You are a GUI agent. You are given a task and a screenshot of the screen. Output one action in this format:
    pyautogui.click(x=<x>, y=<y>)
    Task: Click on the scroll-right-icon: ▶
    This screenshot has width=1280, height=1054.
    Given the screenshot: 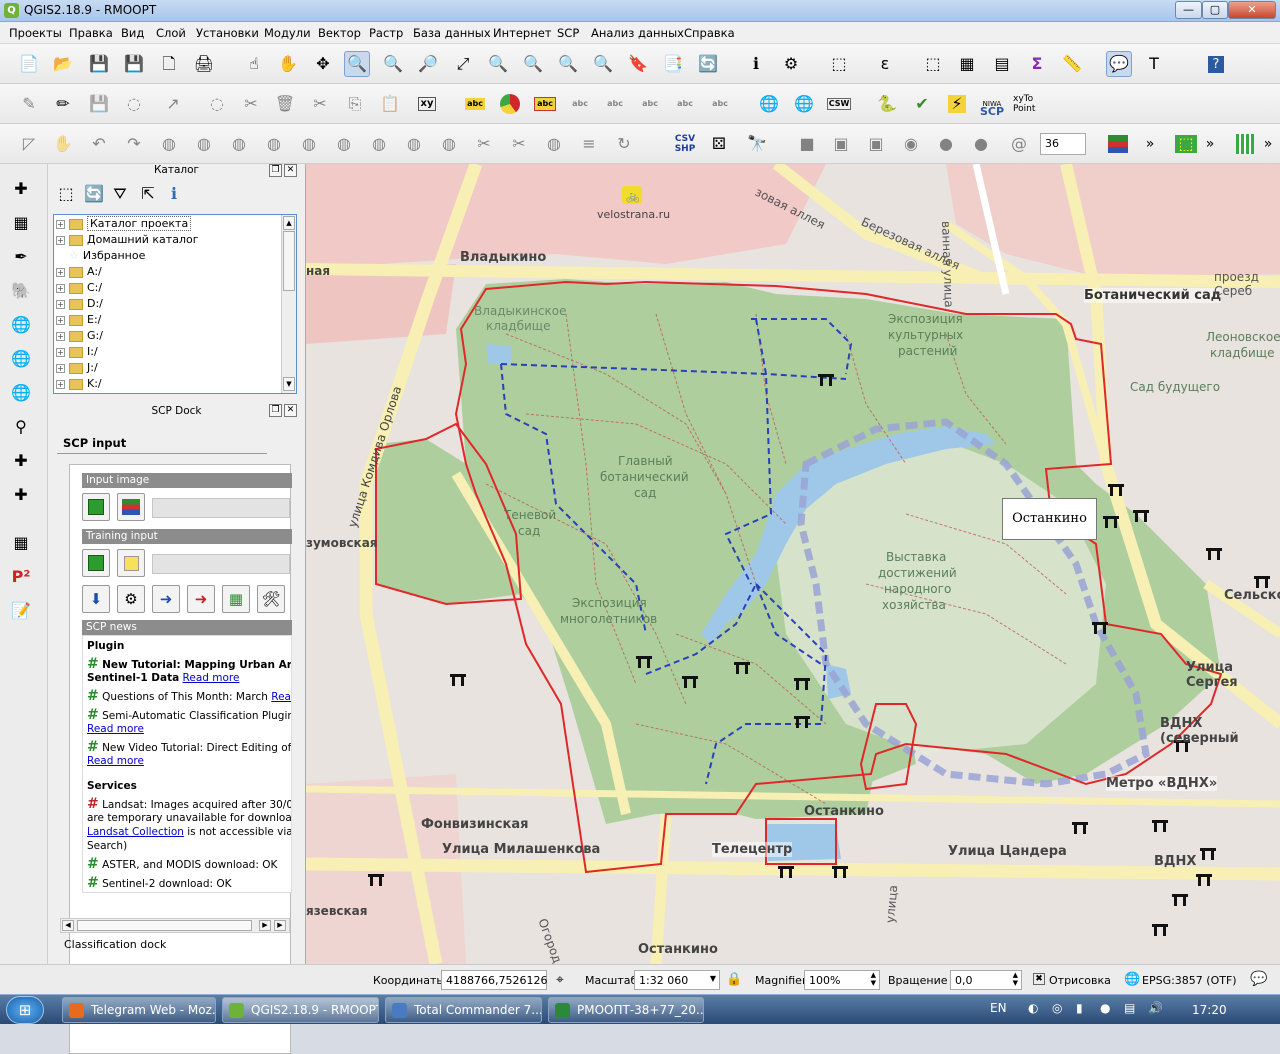 What is the action you would take?
    pyautogui.click(x=280, y=925)
    